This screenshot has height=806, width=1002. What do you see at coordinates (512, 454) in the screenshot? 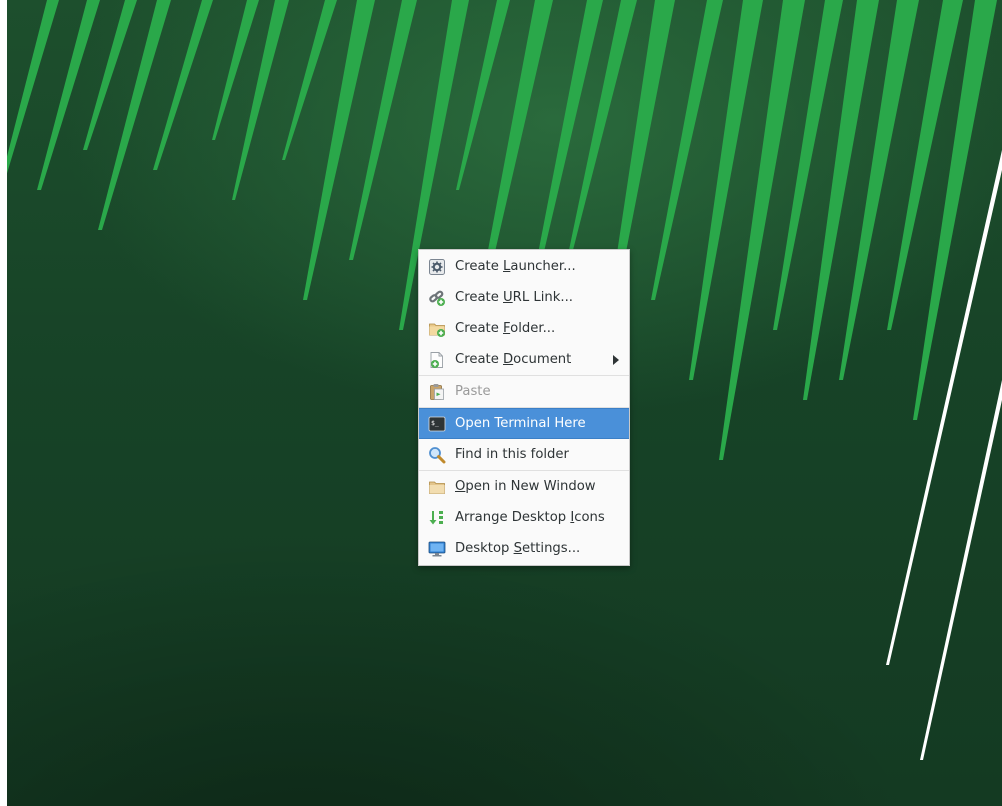
I see `menu-item-label: Find in this folder` at bounding box center [512, 454].